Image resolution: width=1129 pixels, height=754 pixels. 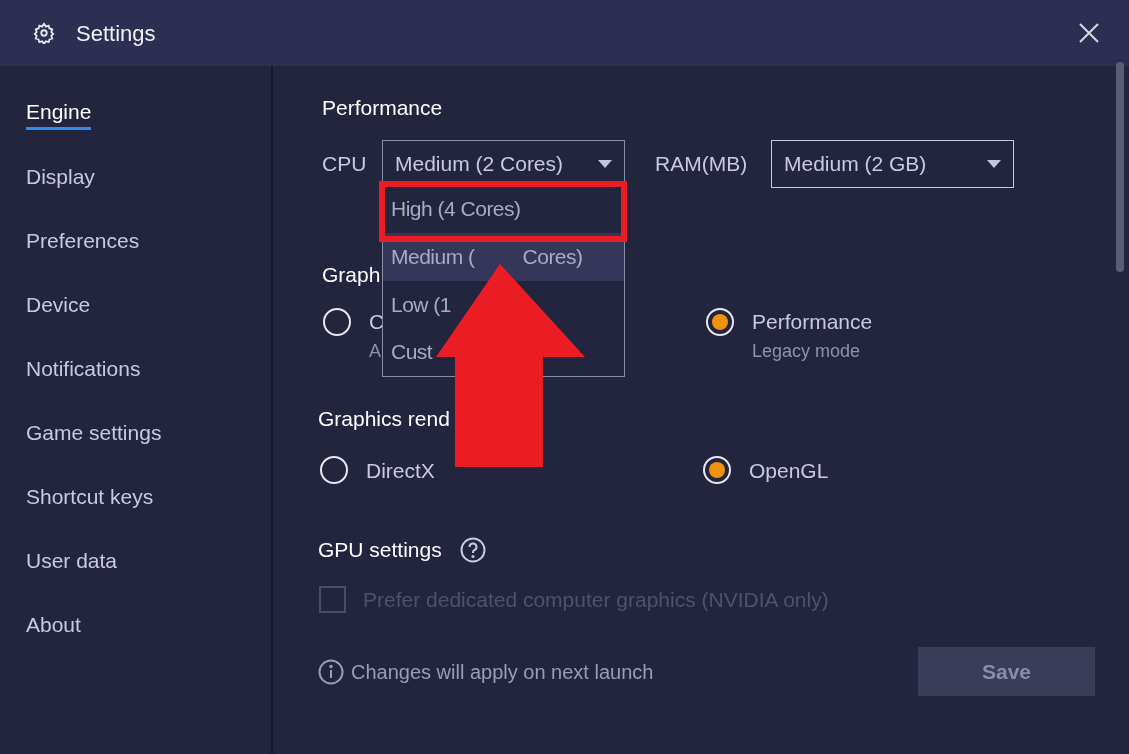 What do you see at coordinates (453, 209) in the screenshot?
I see `dropdown-option: High (4 Cores)` at bounding box center [453, 209].